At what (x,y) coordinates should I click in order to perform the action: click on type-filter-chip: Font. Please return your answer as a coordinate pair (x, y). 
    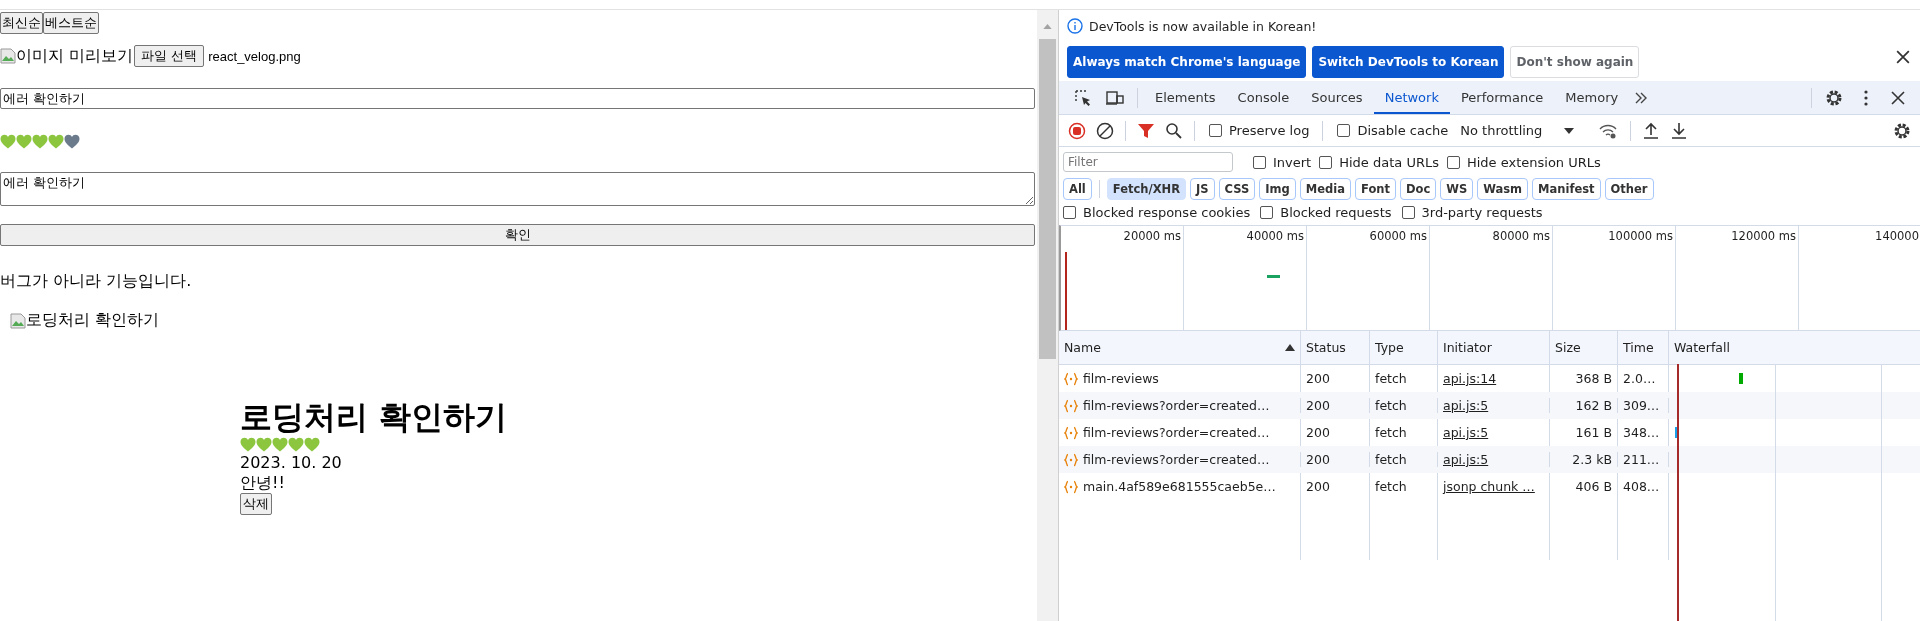
    Looking at the image, I should click on (1375, 189).